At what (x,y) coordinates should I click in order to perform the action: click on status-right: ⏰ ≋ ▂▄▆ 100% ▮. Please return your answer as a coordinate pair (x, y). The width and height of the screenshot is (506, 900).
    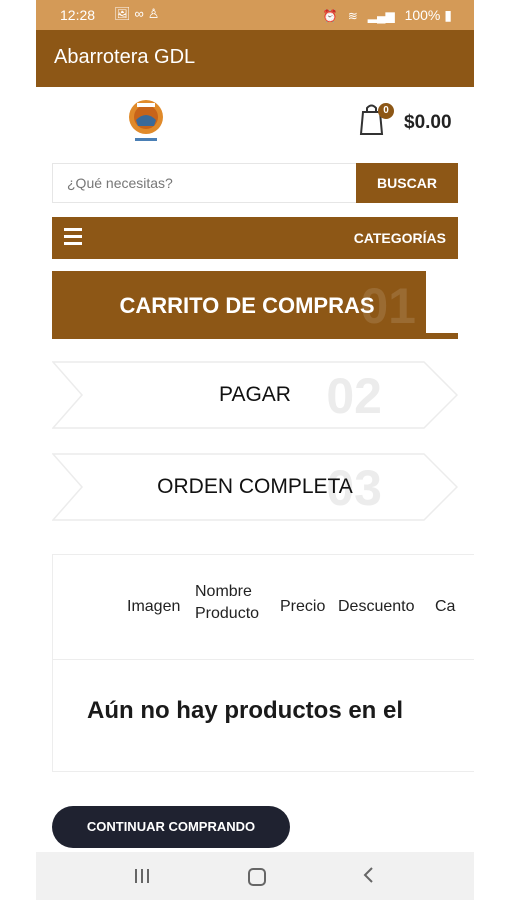
    Looking at the image, I should click on (387, 15).